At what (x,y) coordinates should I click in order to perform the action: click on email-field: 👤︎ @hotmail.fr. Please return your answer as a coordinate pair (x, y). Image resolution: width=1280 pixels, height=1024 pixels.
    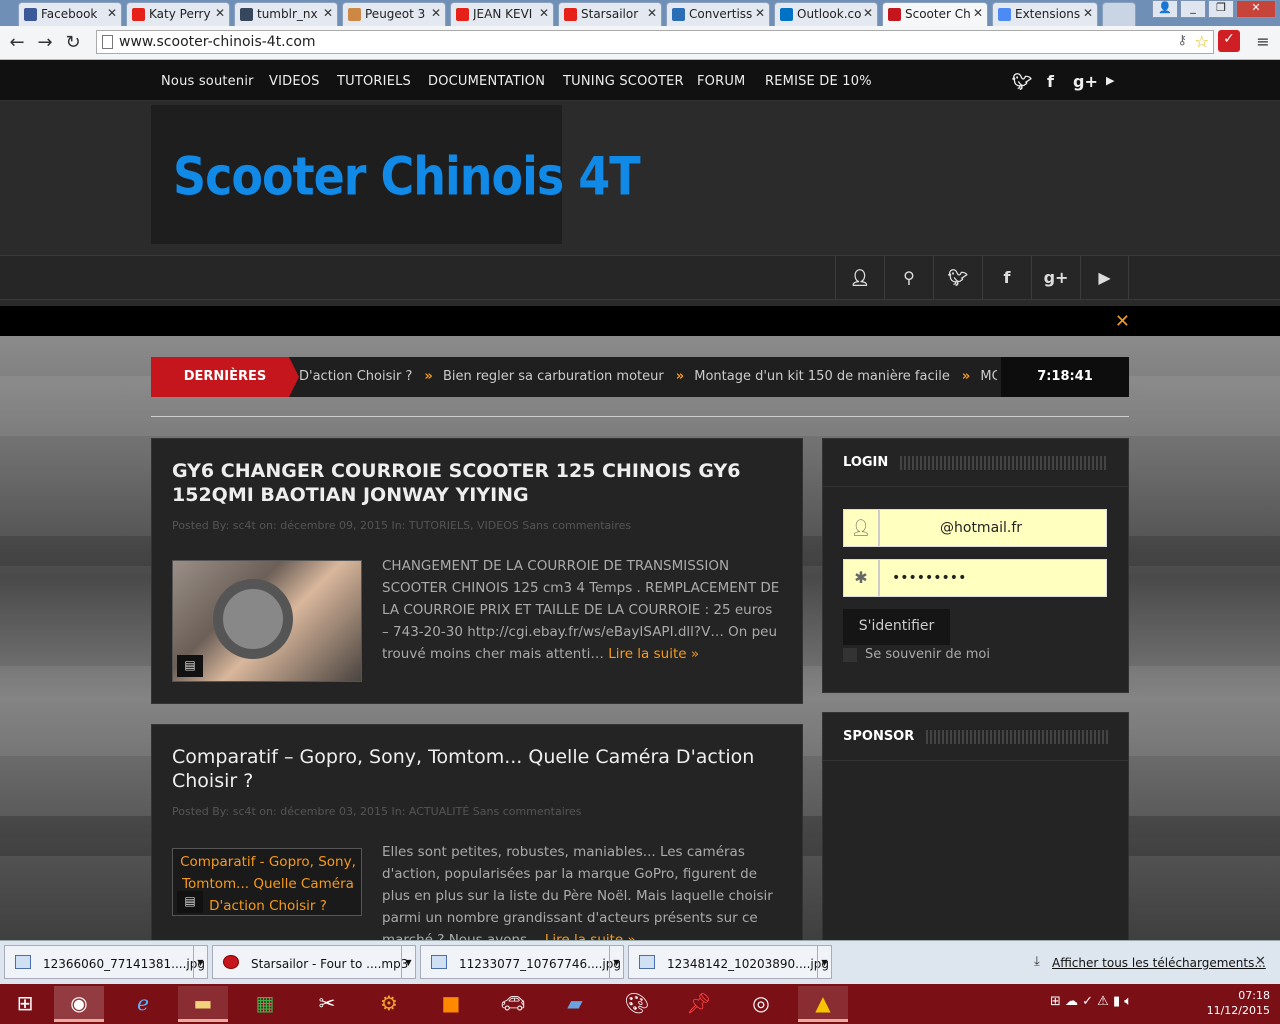
    Looking at the image, I should click on (975, 528).